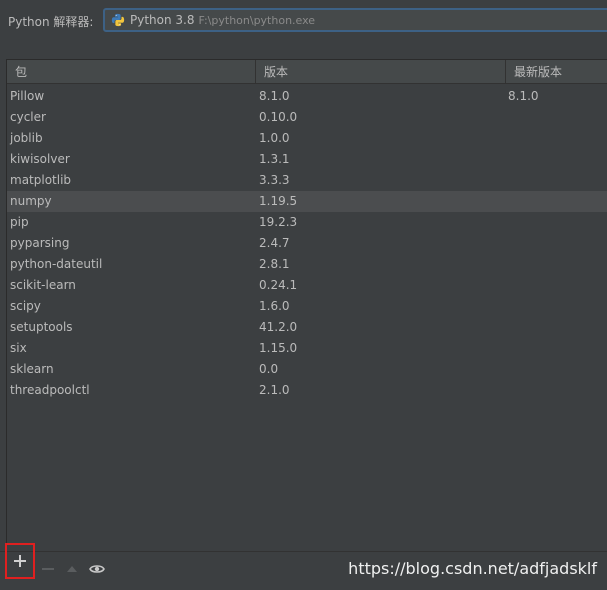  I want to click on package-cell: setuptools, so click(41, 327).